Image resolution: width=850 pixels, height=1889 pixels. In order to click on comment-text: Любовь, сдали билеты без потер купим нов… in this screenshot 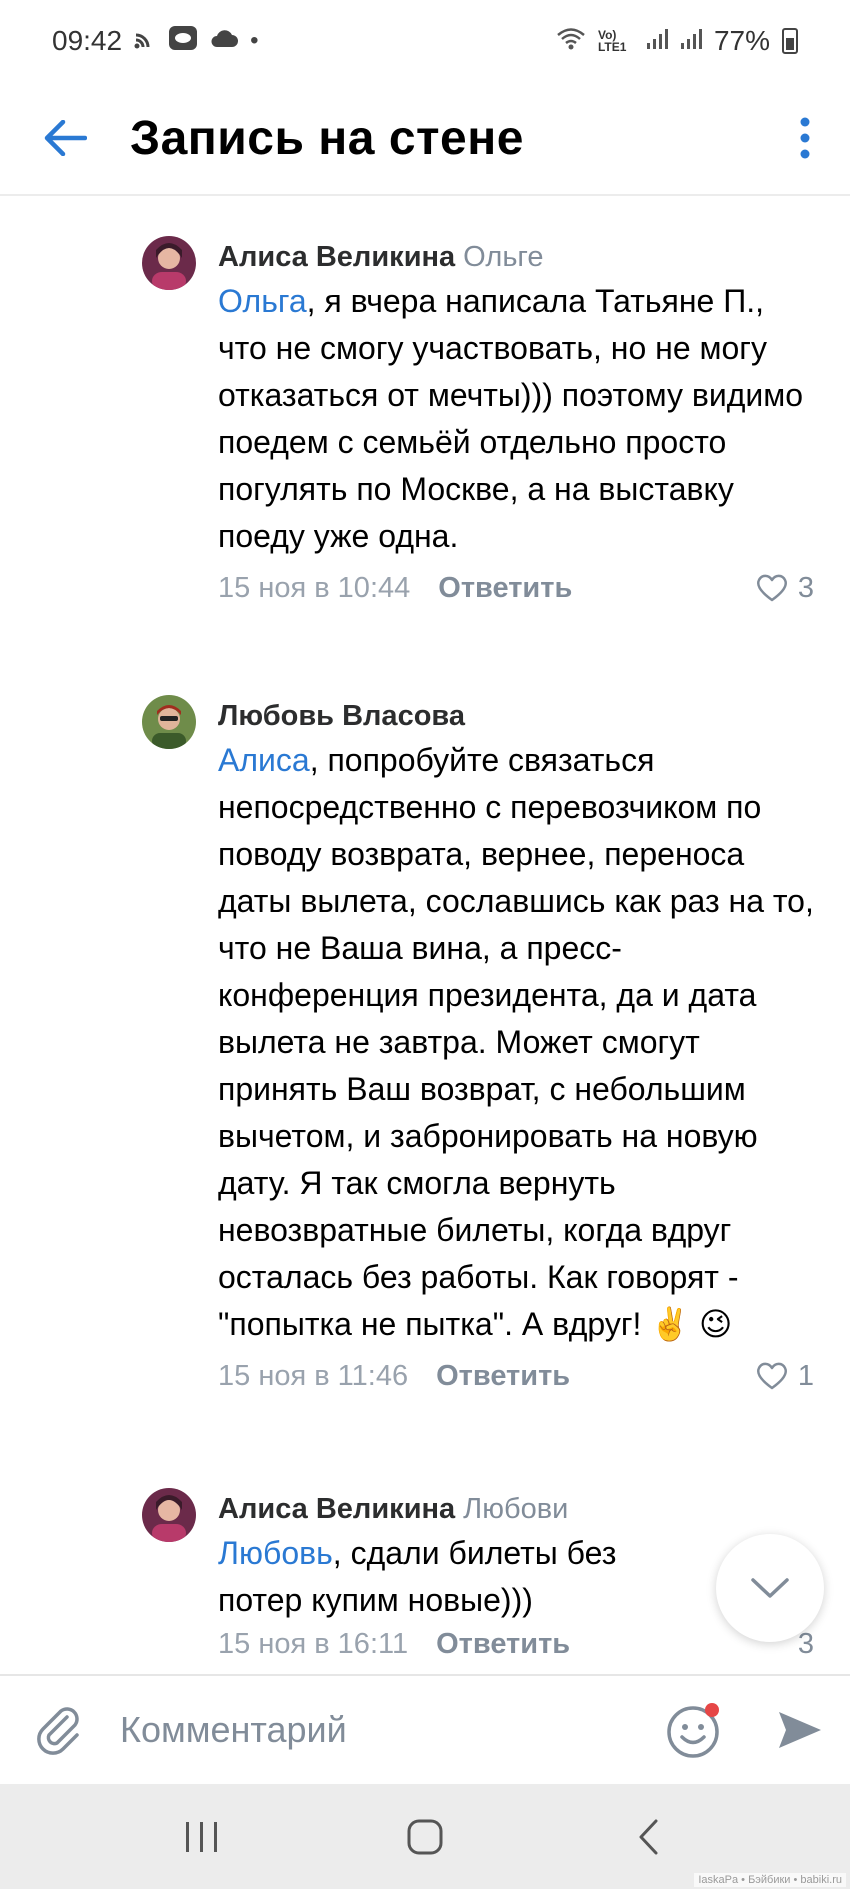, I will do `click(459, 1577)`.